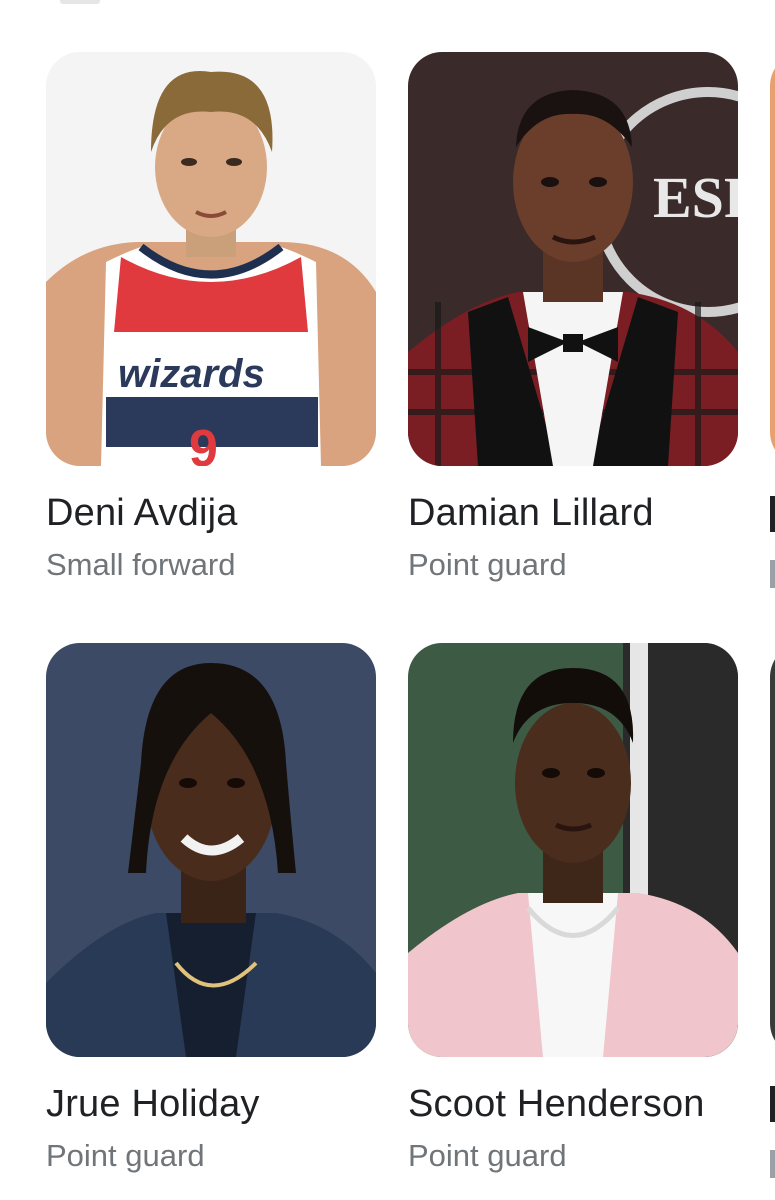  What do you see at coordinates (573, 1104) in the screenshot?
I see `player-name: Scoot Henderson` at bounding box center [573, 1104].